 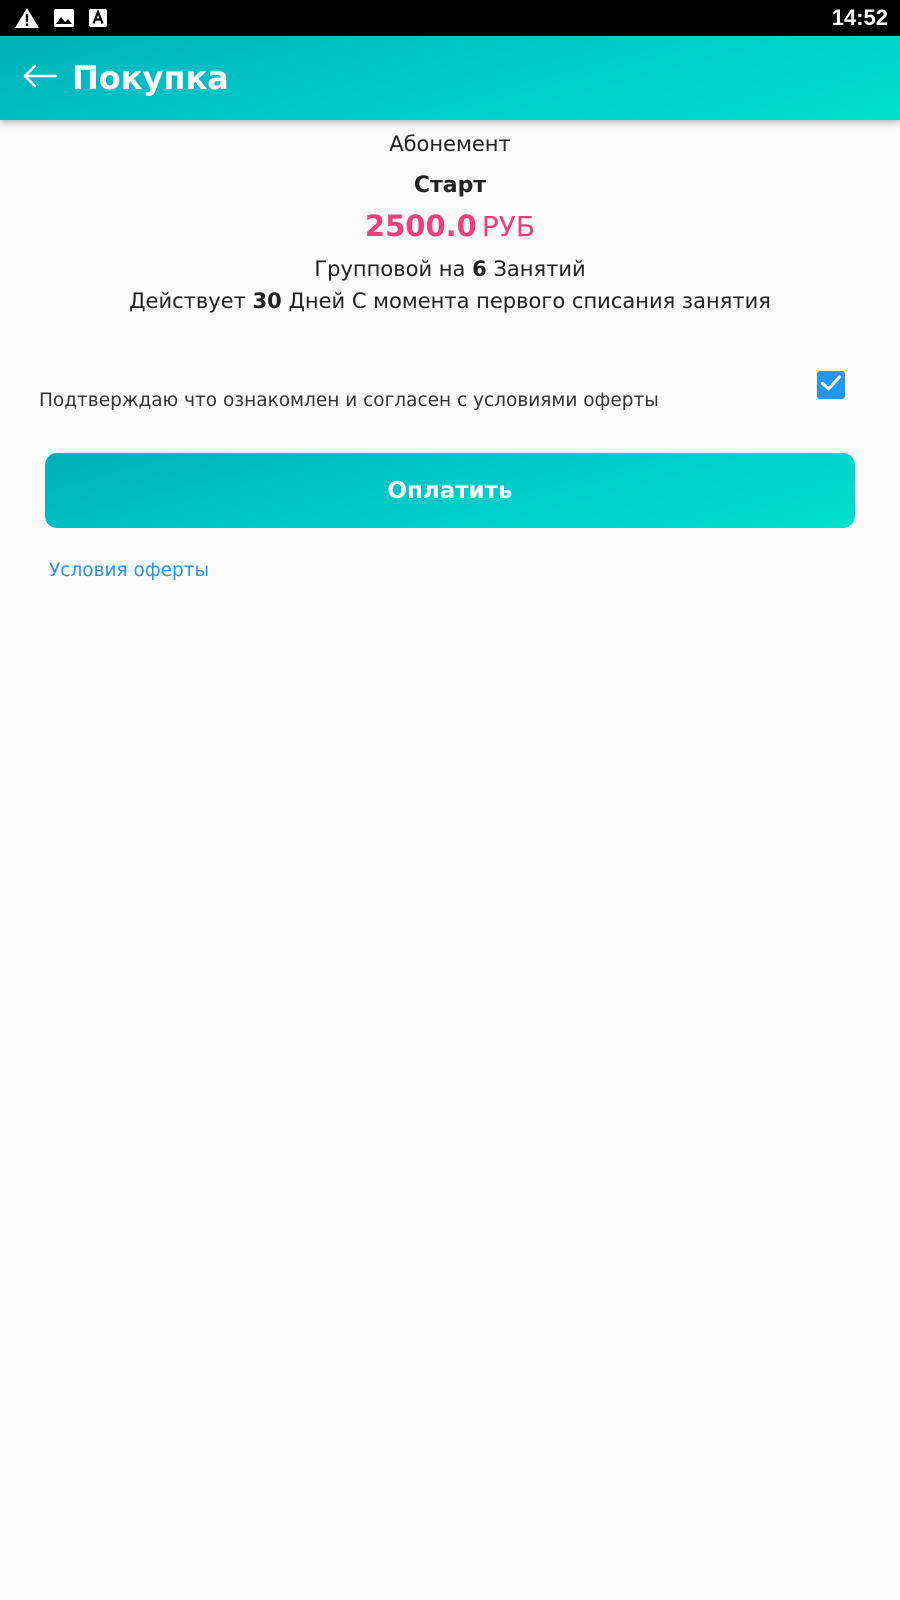 What do you see at coordinates (150, 78) in the screenshot?
I see `page-title: Покупка` at bounding box center [150, 78].